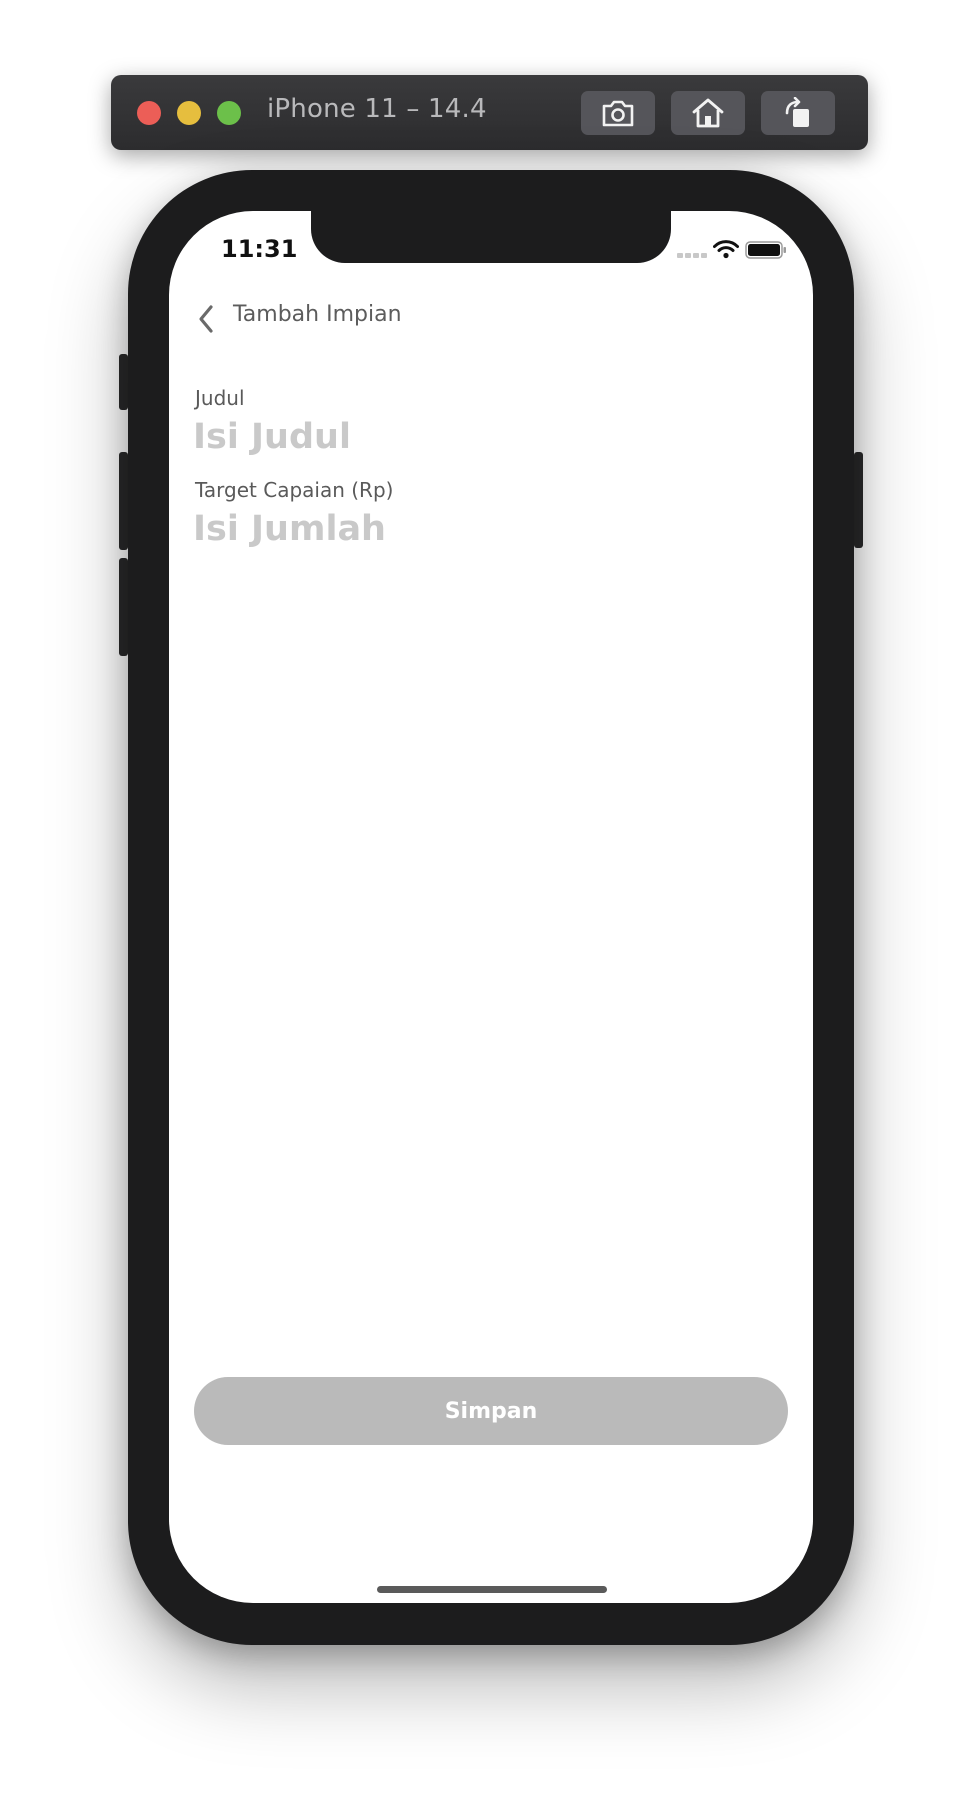 This screenshot has height=1794, width=980. I want to click on camera-icon, so click(618, 113).